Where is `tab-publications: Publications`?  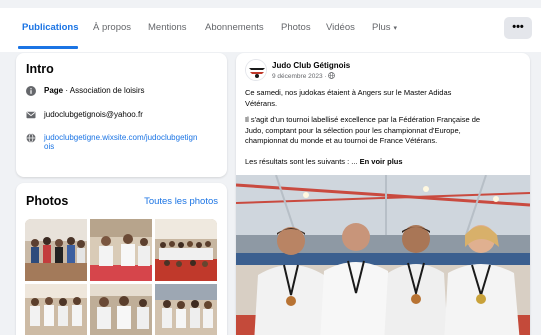
tab-publications: Publications is located at coordinates (50, 27).